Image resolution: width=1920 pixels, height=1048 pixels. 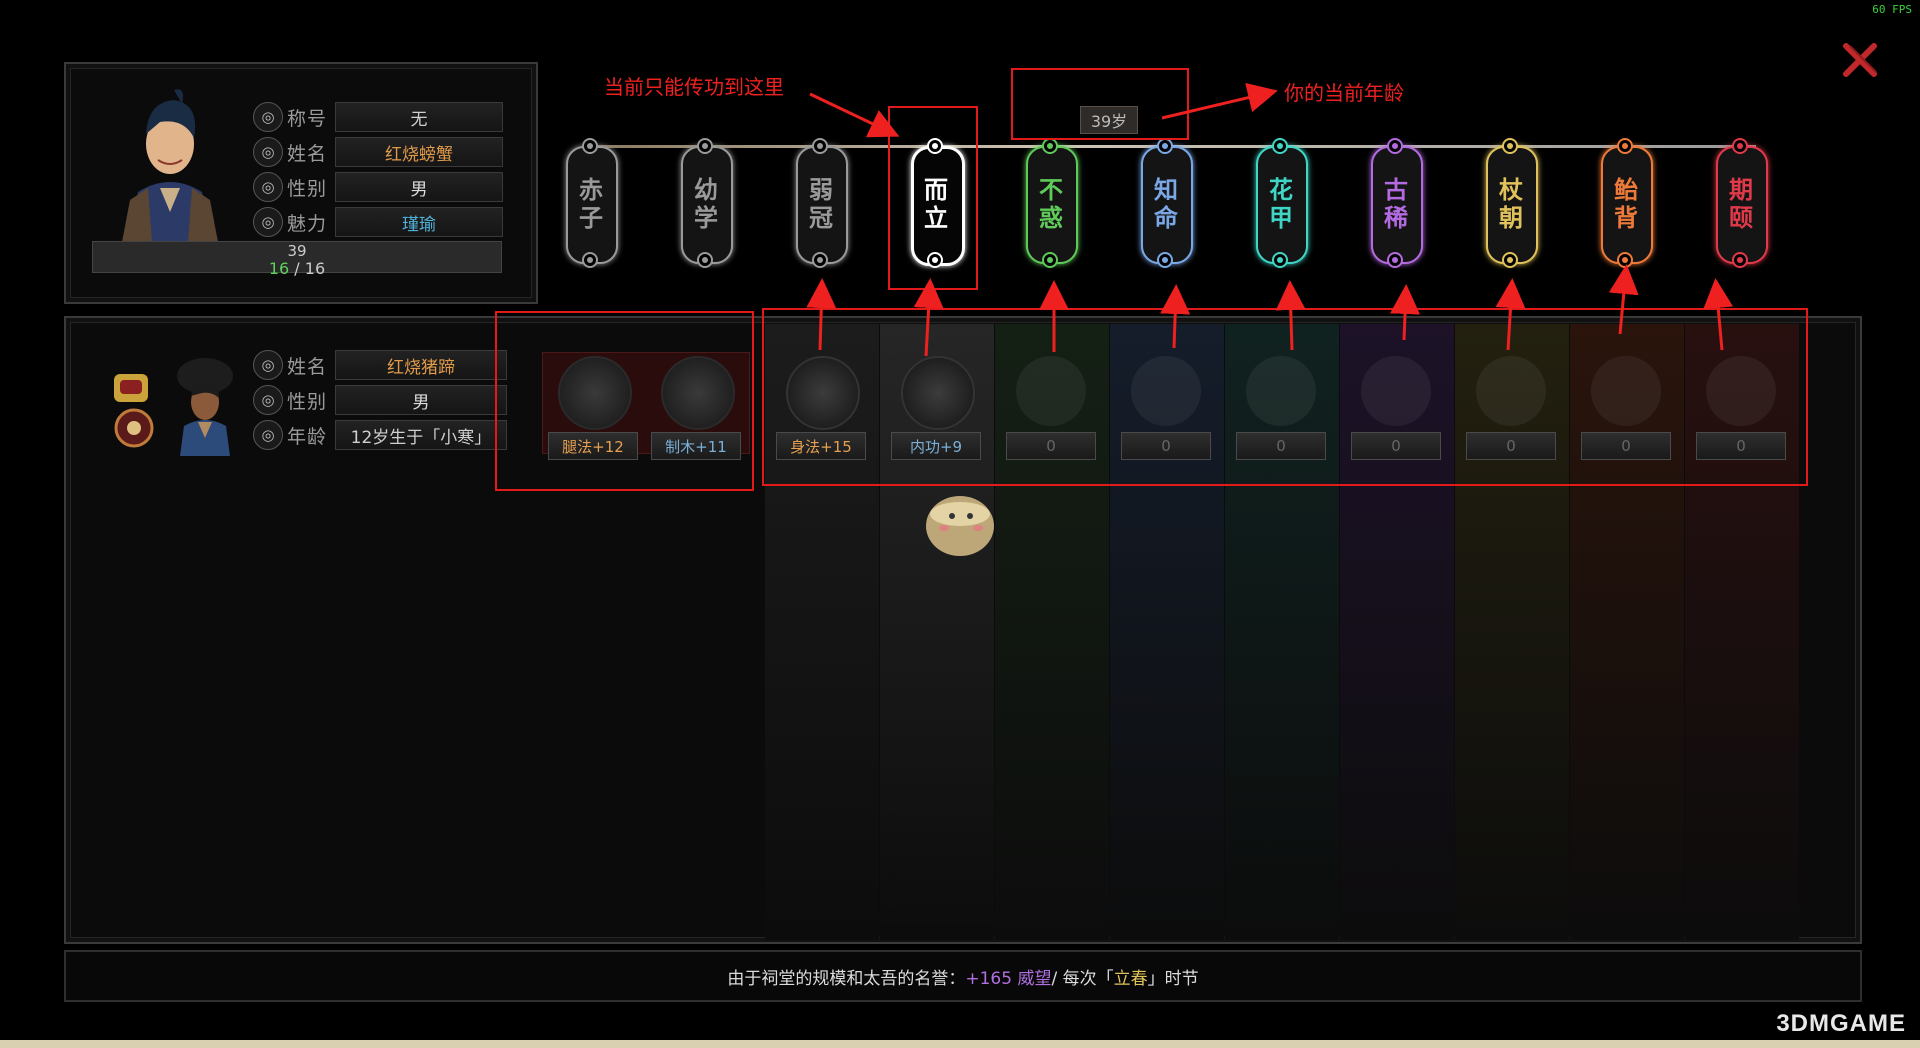 I want to click on footer-prefix: 由于祠堂的规模和太吾的名誉：, so click(x=846, y=978).